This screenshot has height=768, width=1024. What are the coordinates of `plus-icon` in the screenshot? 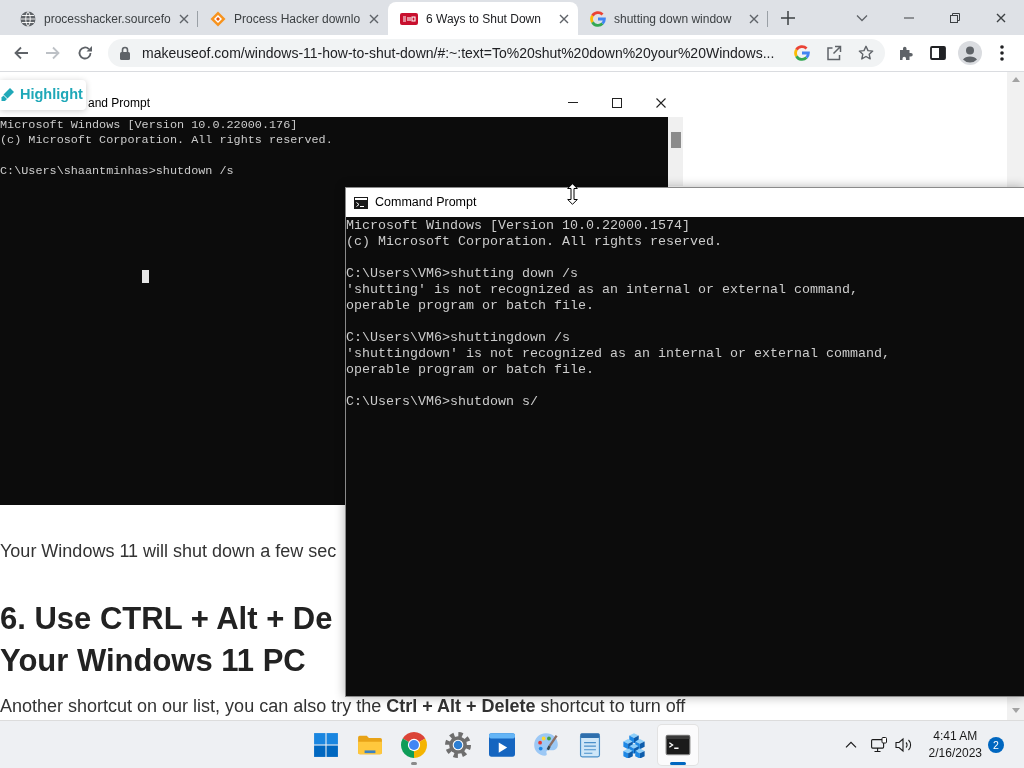 It's located at (788, 17).